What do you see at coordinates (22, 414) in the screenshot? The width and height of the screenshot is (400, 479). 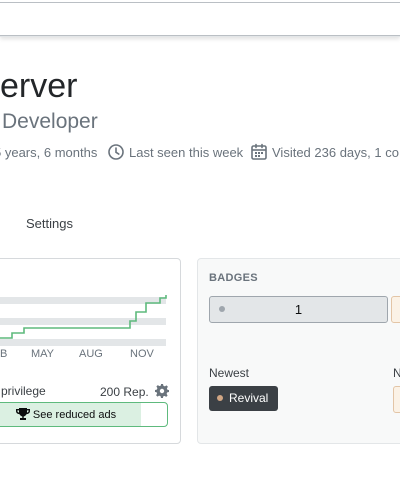 I see `trophy-icon` at bounding box center [22, 414].